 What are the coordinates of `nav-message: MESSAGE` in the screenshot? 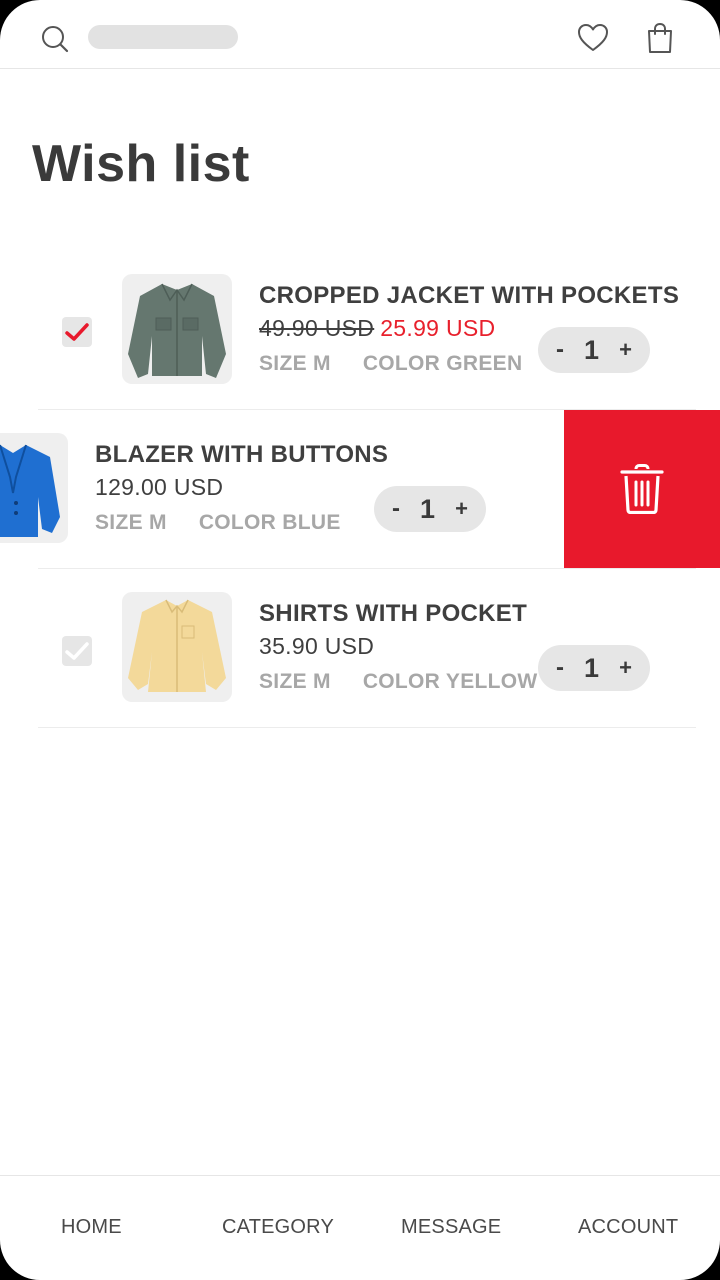 It's located at (451, 1227).